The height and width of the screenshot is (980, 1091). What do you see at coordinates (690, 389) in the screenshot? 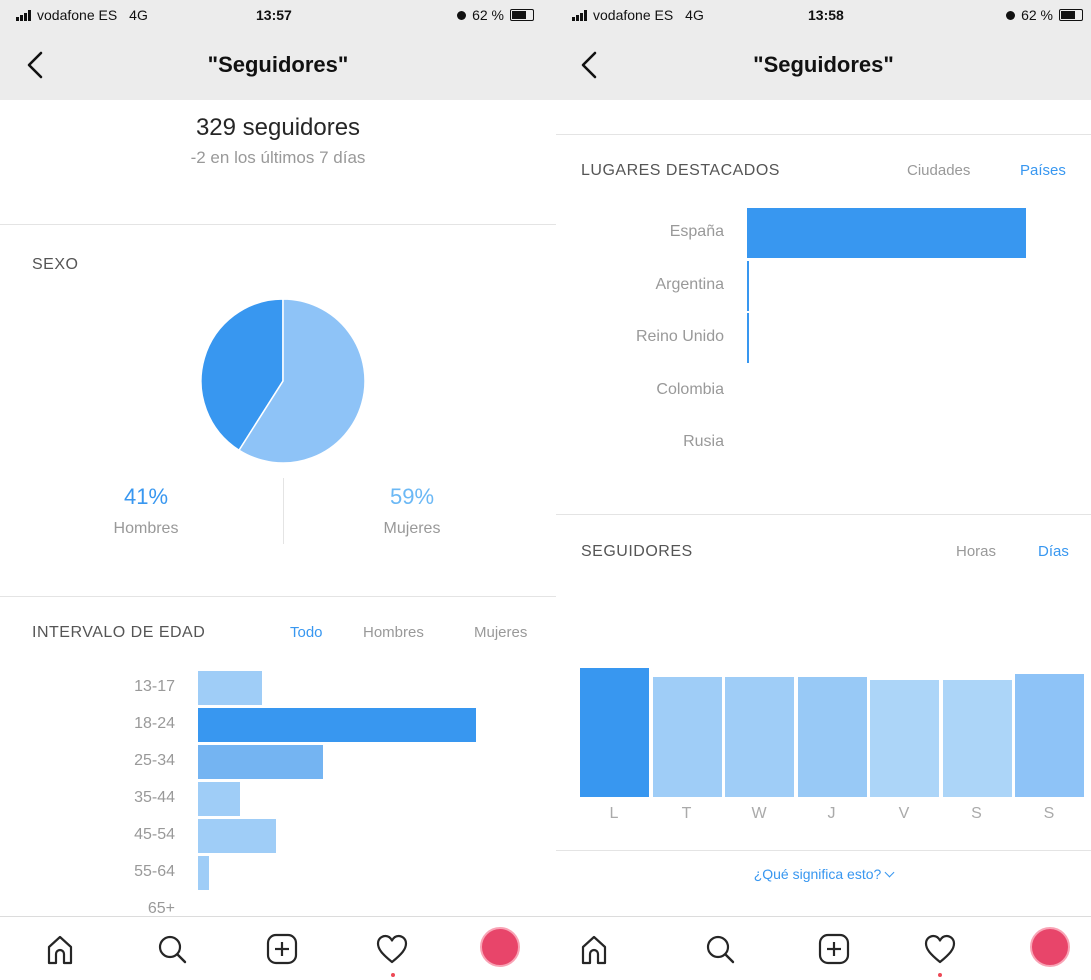
I see `country-label: Colombia` at bounding box center [690, 389].